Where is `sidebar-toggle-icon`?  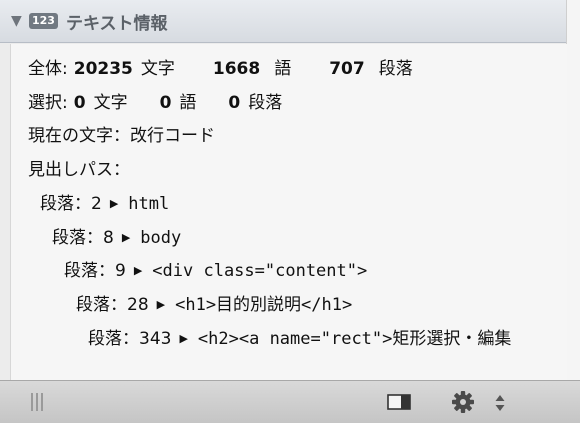
sidebar-toggle-icon is located at coordinates (400, 402).